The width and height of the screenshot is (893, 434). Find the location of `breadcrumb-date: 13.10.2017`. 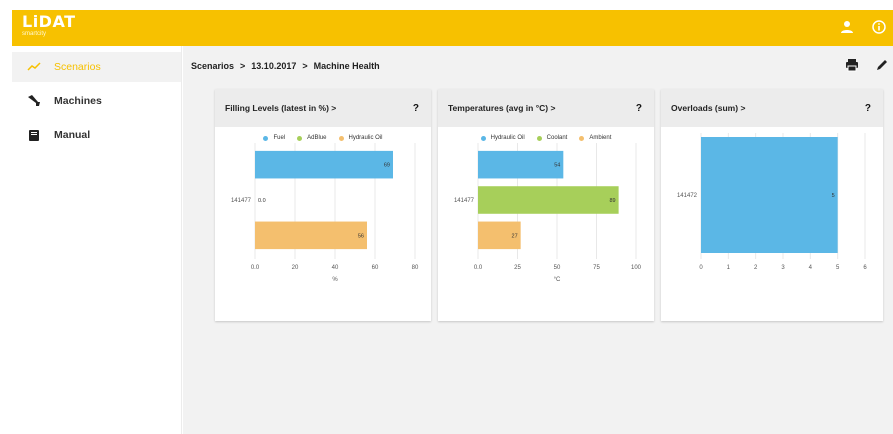

breadcrumb-date: 13.10.2017 is located at coordinates (273, 66).